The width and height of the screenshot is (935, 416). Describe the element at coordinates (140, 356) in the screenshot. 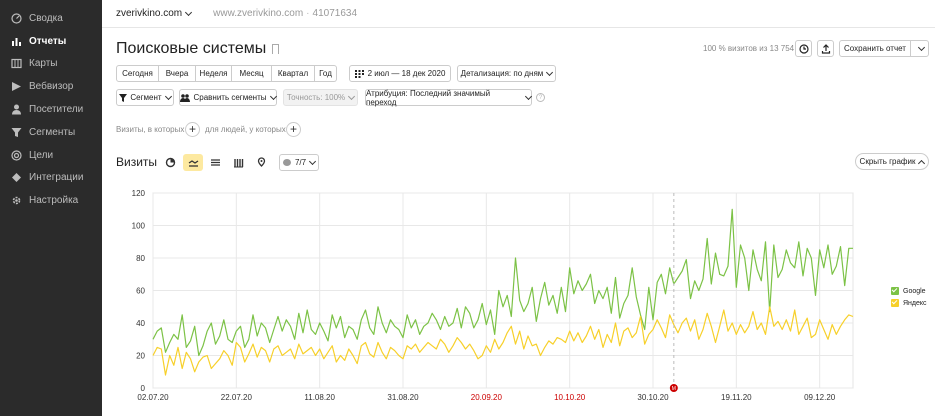

I see `y-tick-label: 20` at that location.